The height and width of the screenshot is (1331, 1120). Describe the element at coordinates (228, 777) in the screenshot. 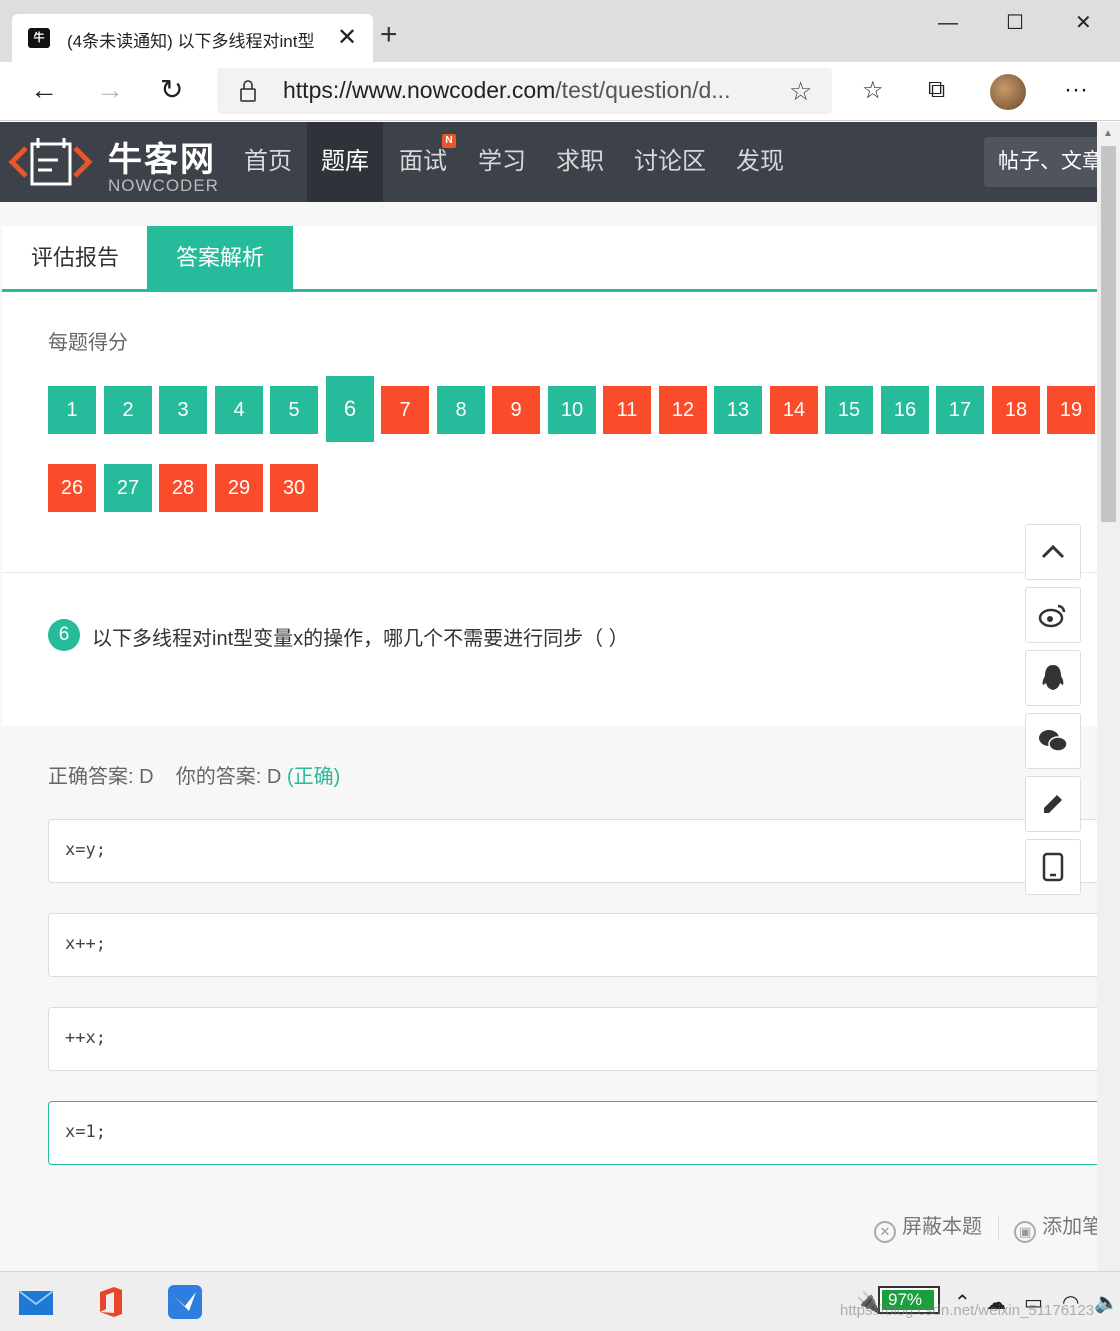

I see `your-answer: 你的答案: D` at that location.